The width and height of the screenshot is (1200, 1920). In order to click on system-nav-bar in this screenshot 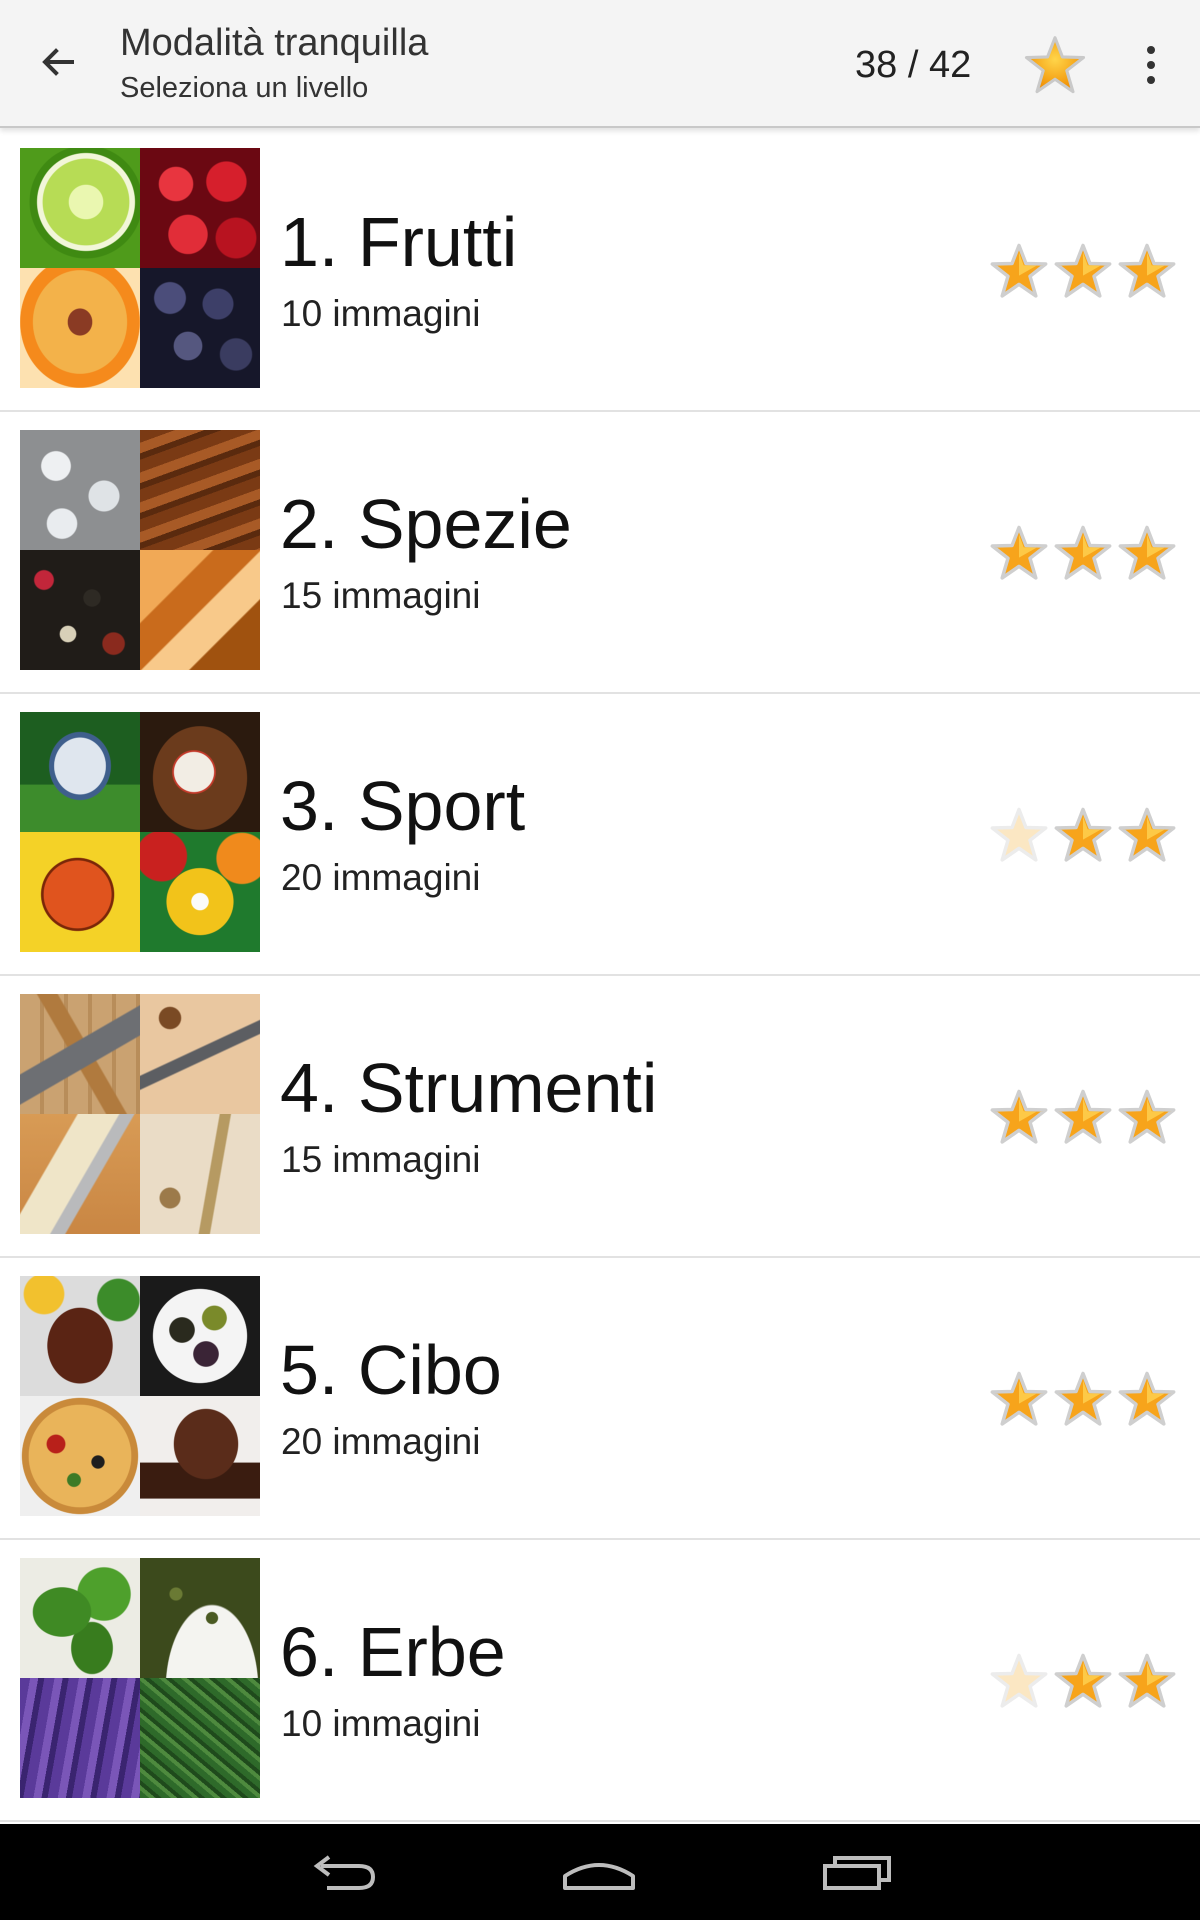, I will do `click(600, 1872)`.